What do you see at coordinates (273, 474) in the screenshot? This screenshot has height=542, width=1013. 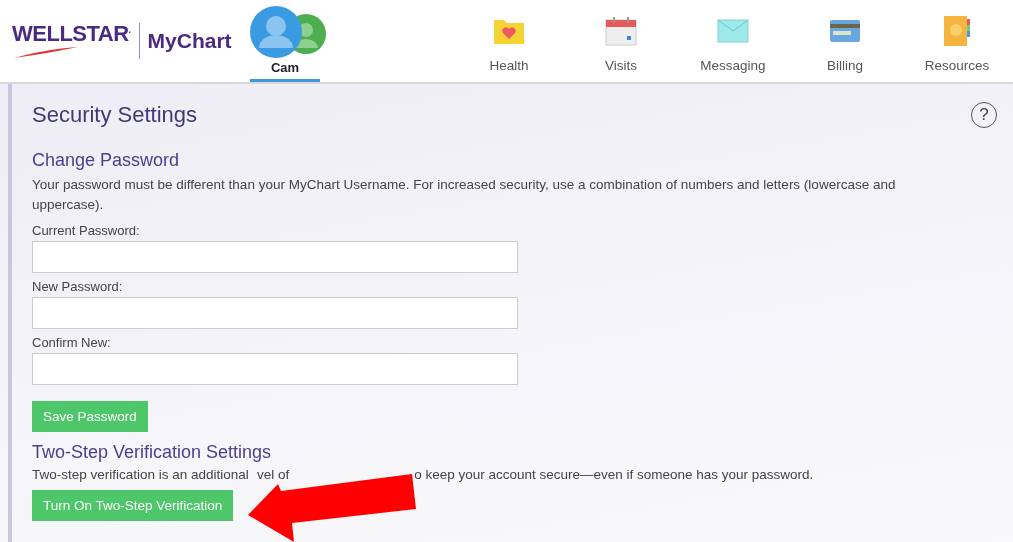 I see `verification-description: vel of` at bounding box center [273, 474].